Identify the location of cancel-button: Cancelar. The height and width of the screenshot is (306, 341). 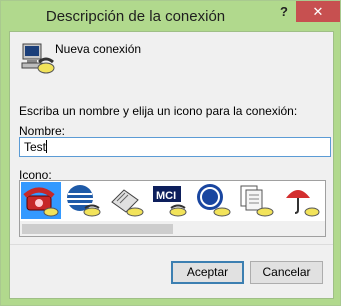
(286, 272).